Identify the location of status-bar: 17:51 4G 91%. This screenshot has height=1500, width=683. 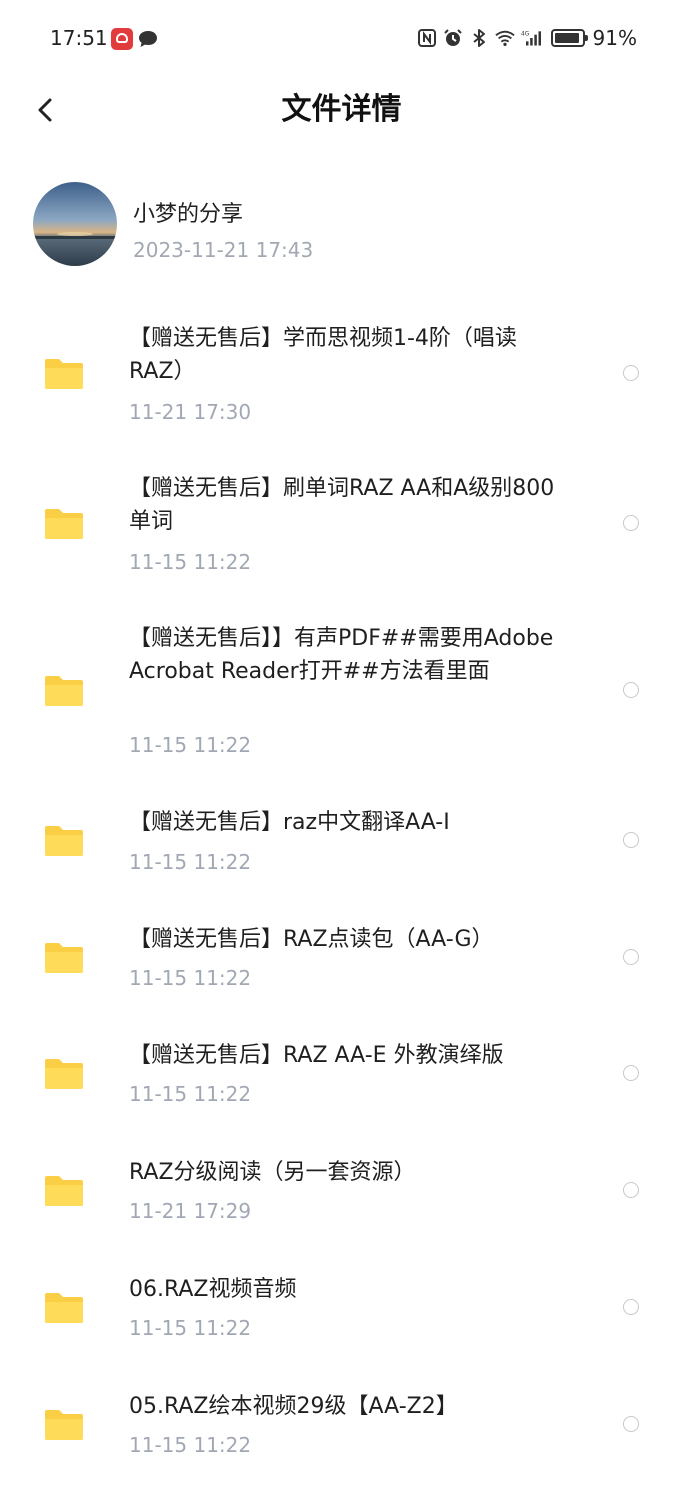
(341, 40).